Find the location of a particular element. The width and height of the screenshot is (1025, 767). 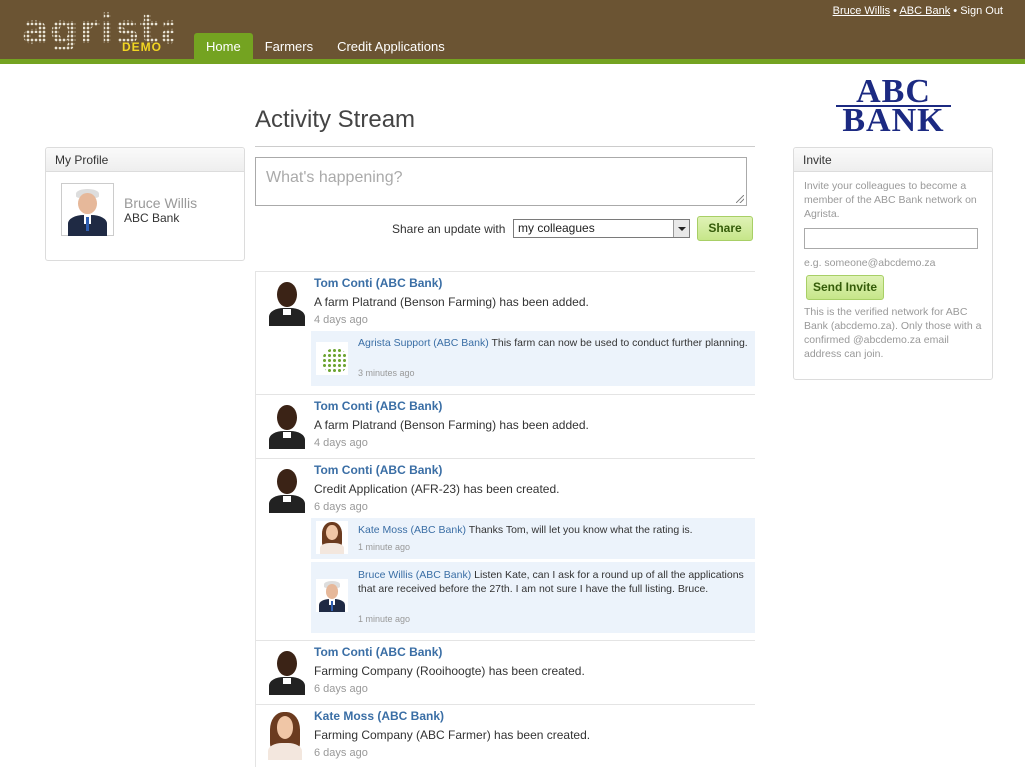

stream-left-border is located at coordinates (255, 519).